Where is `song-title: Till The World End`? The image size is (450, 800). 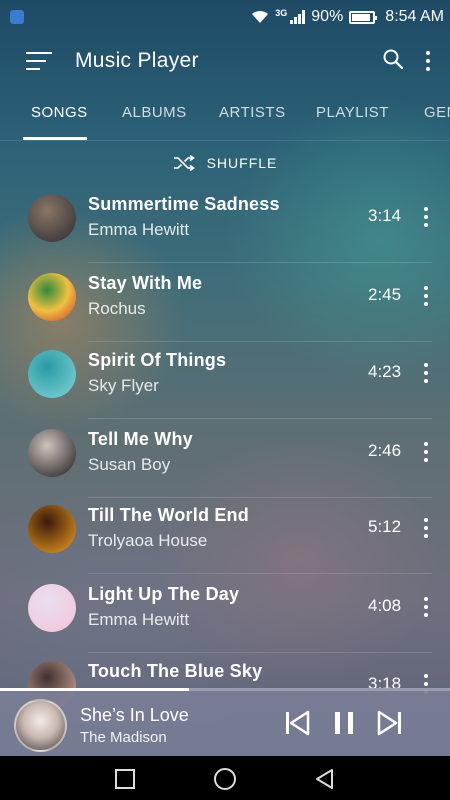
song-title: Till The World End is located at coordinates (168, 515).